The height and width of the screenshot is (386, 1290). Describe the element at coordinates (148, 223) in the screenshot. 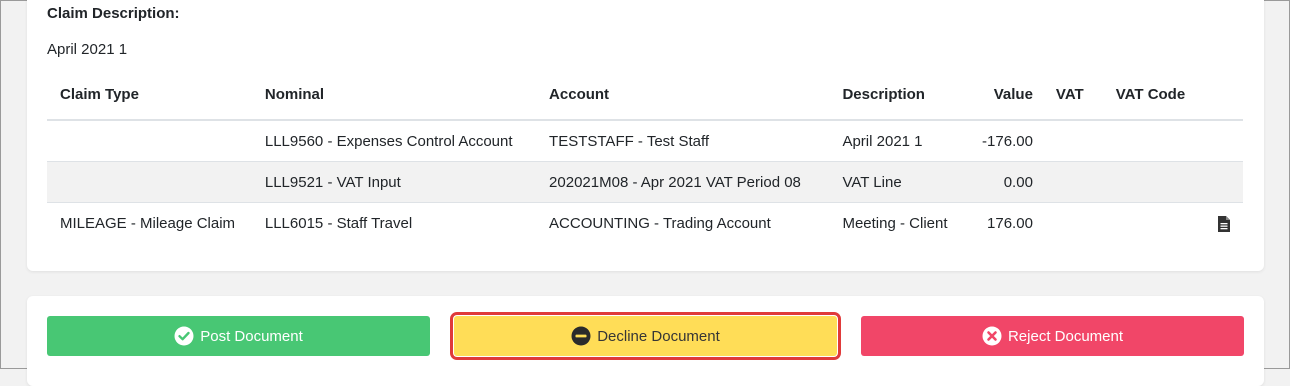

I see `cell-claim-type: MILEAGE - Mileage Claim` at that location.